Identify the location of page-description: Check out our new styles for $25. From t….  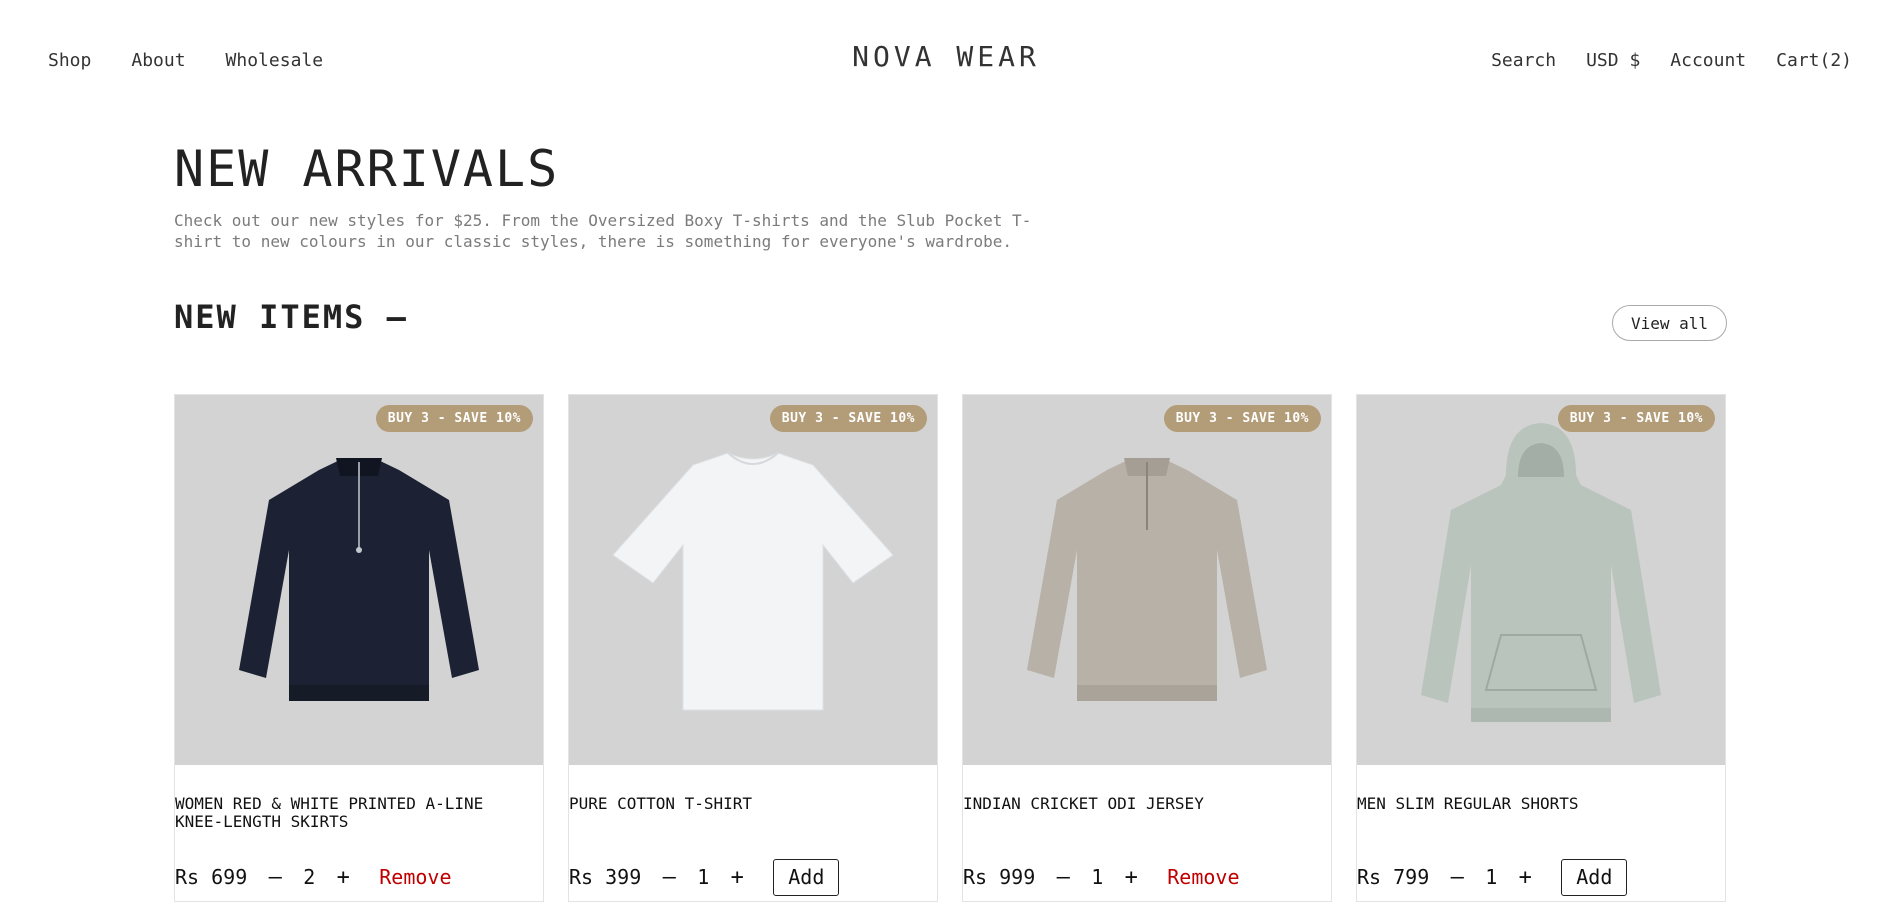
(603, 231).